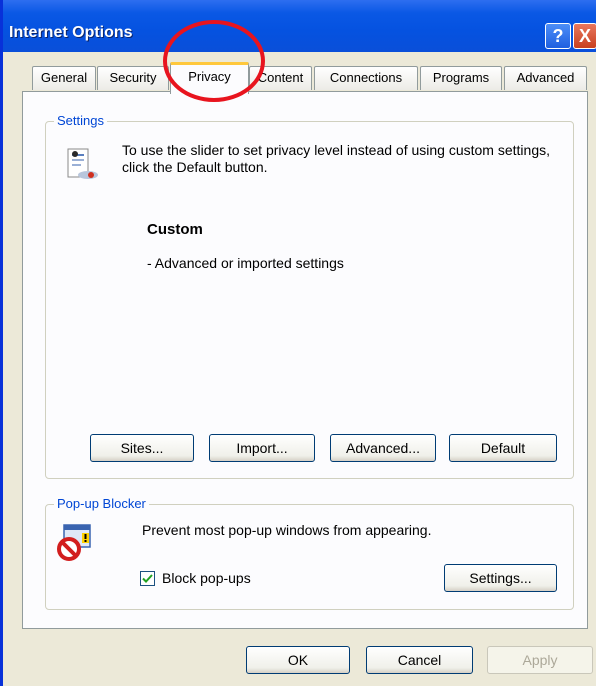  What do you see at coordinates (503, 448) in the screenshot?
I see `default-button: Default` at bounding box center [503, 448].